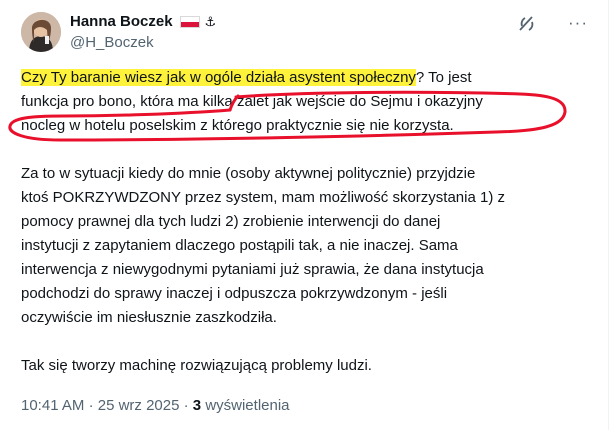 The width and height of the screenshot is (609, 430). I want to click on avatar-photo, so click(41, 32).